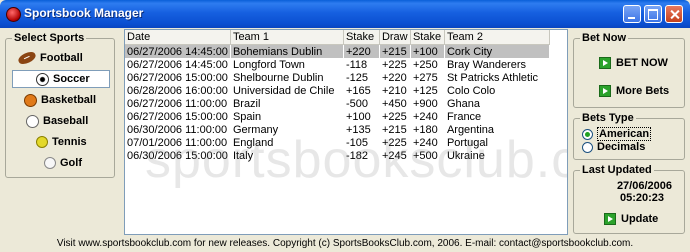  What do you see at coordinates (255, 129) in the screenshot?
I see `team-1-cell: Germany` at bounding box center [255, 129].